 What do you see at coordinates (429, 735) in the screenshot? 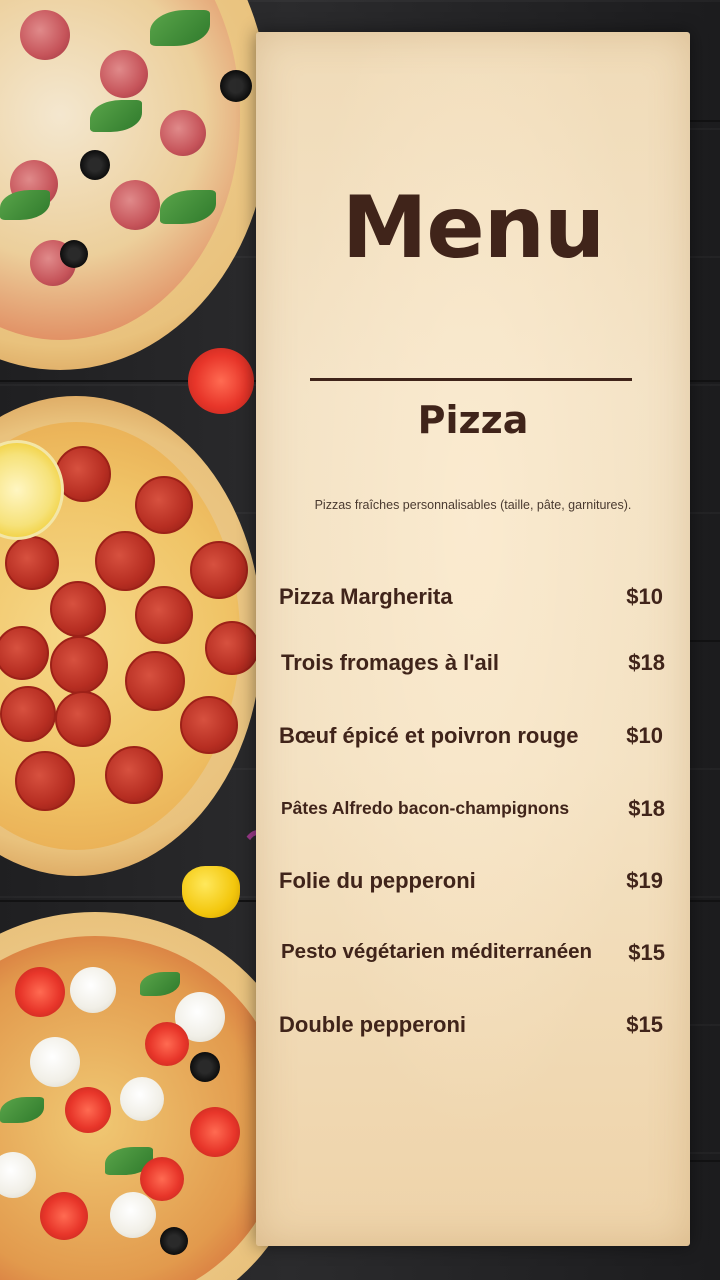
I see `menu-item-name: Bœuf épicé et poivron rouge` at bounding box center [429, 735].